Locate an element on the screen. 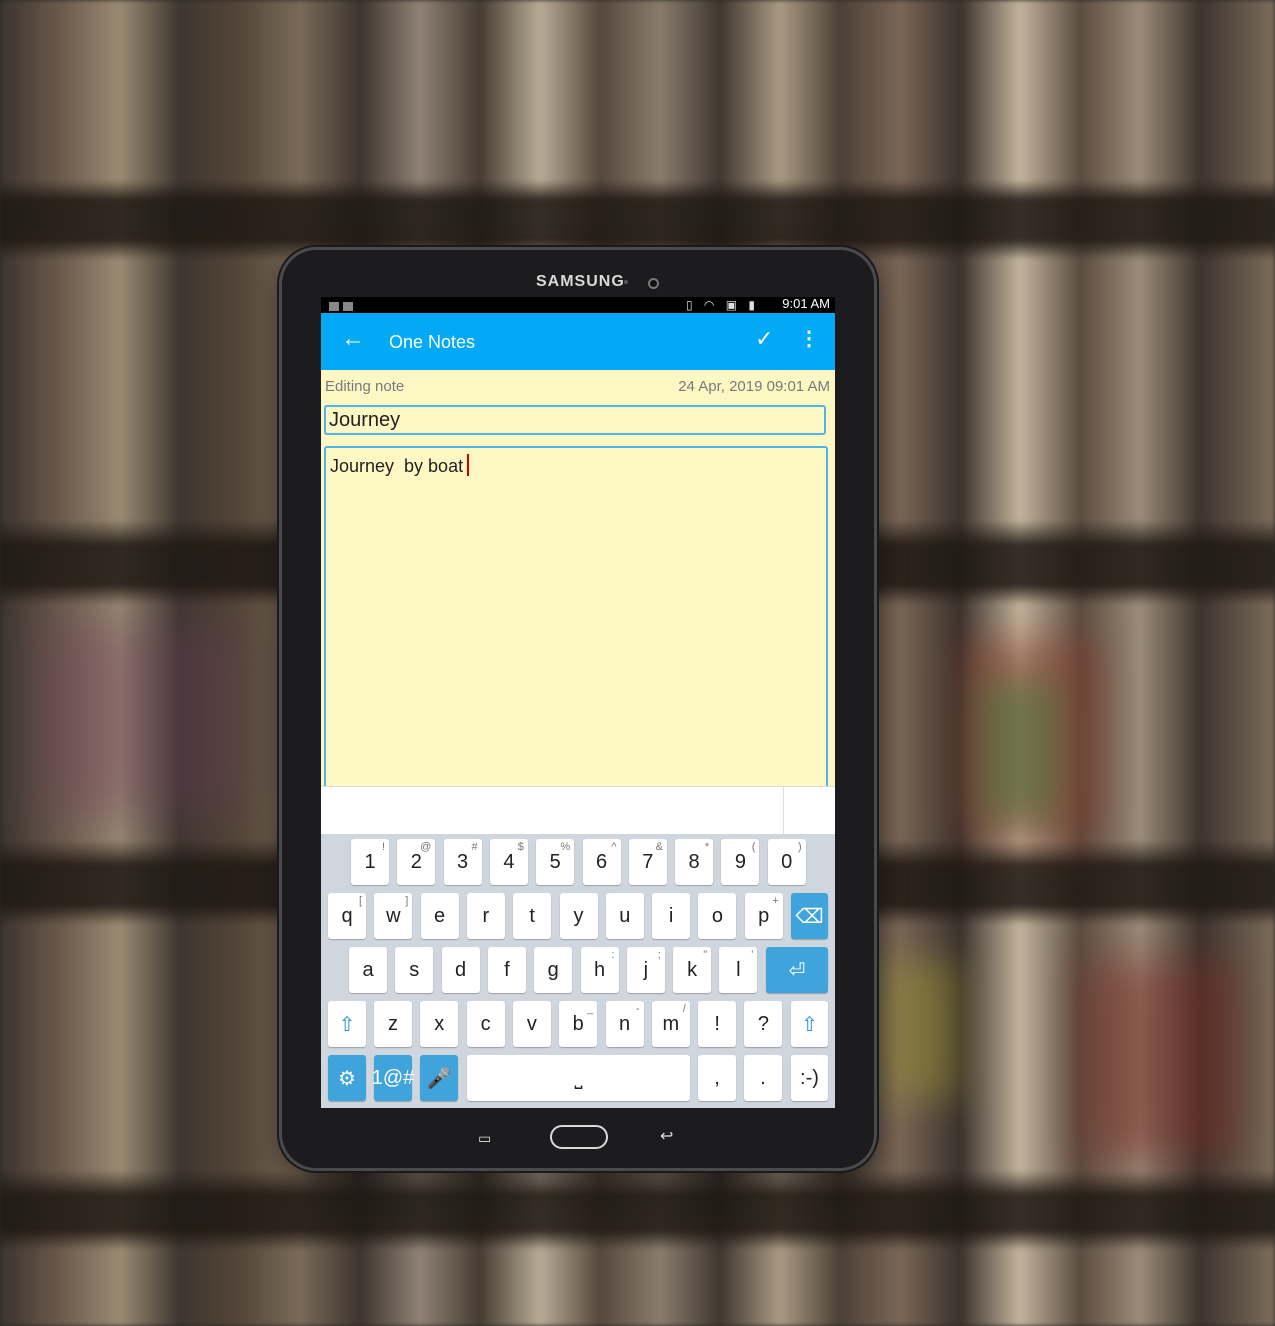  key-o: o is located at coordinates (717, 916).